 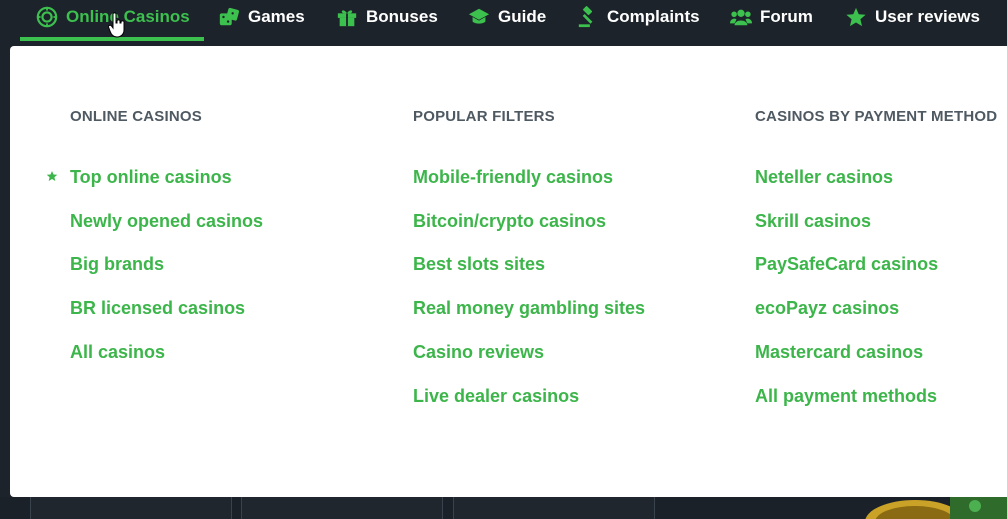 I want to click on column-heading-casinos-by-payment-method: CASINOS BY PAYMENT METHOD, so click(x=876, y=116).